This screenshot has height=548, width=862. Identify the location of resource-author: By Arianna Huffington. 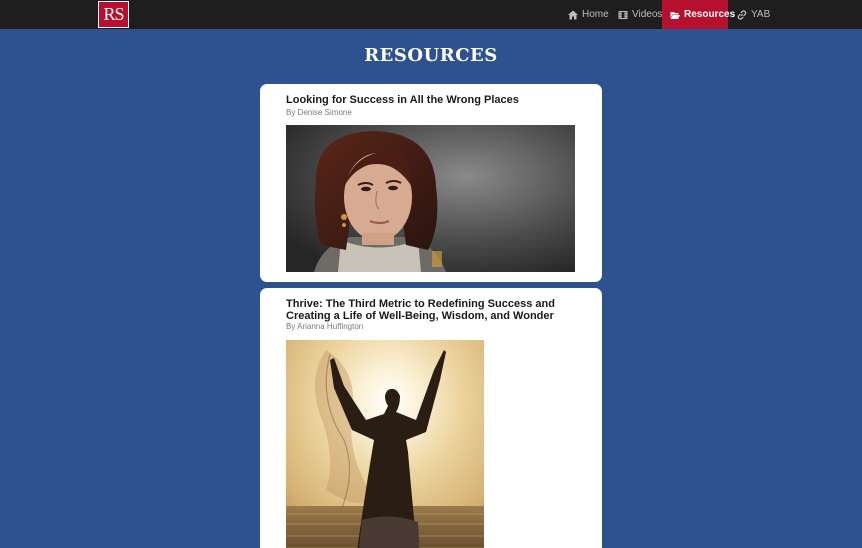
(325, 326).